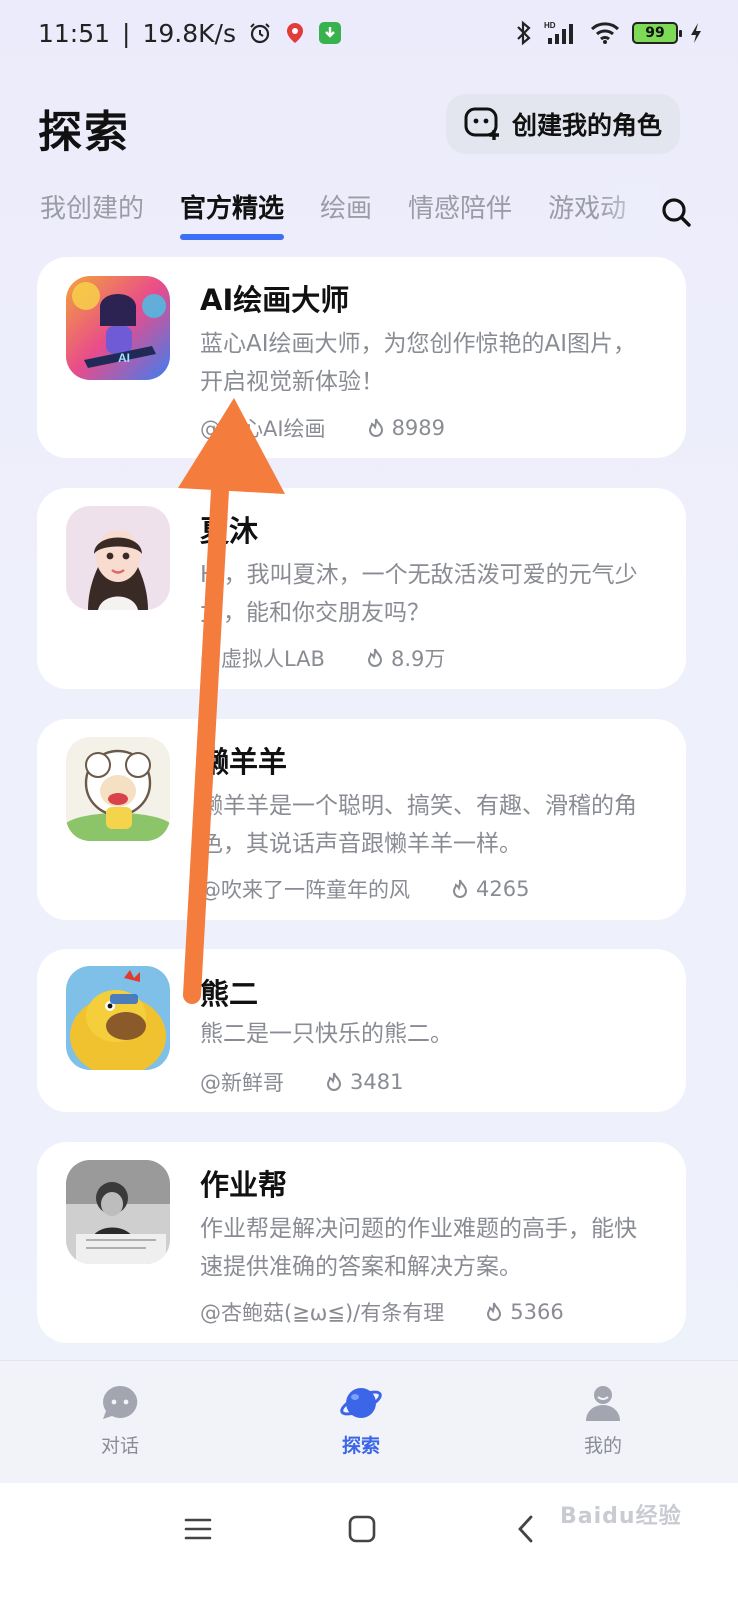 The width and height of the screenshot is (738, 1600). What do you see at coordinates (118, 328) in the screenshot?
I see `character-avatar: AI` at bounding box center [118, 328].